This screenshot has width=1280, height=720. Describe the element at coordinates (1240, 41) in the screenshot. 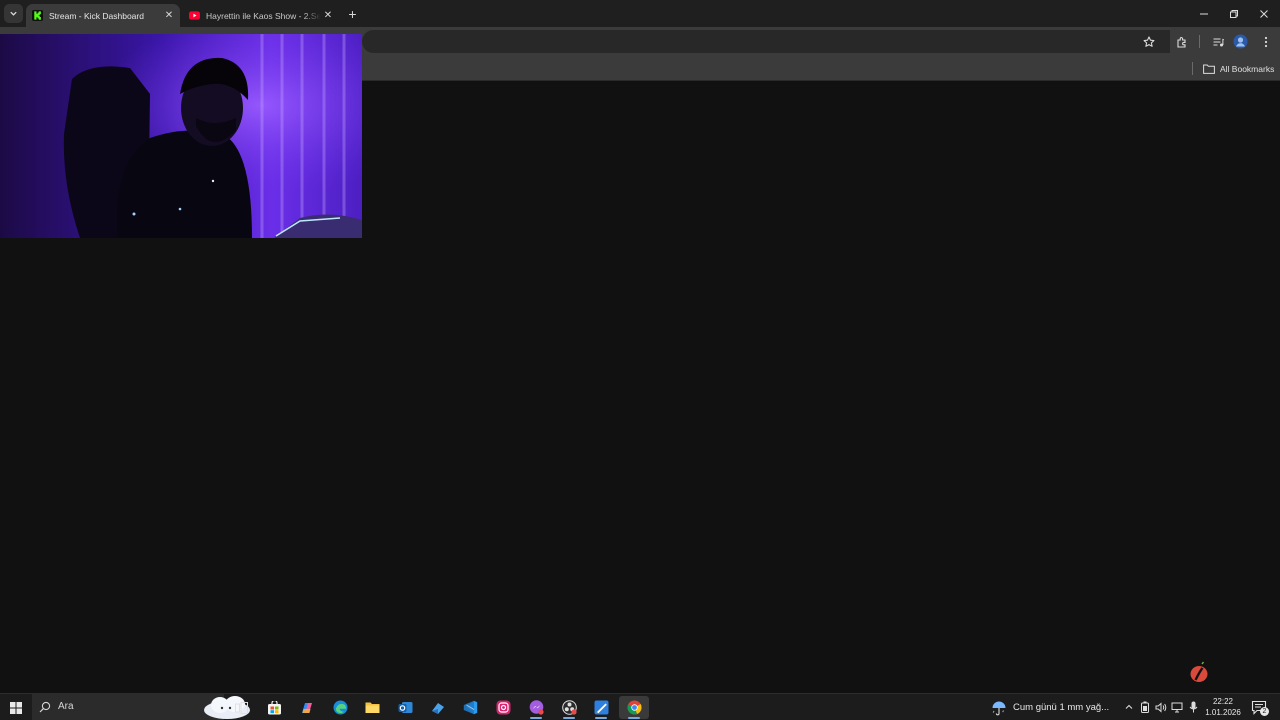

I see `profile-avatar` at that location.